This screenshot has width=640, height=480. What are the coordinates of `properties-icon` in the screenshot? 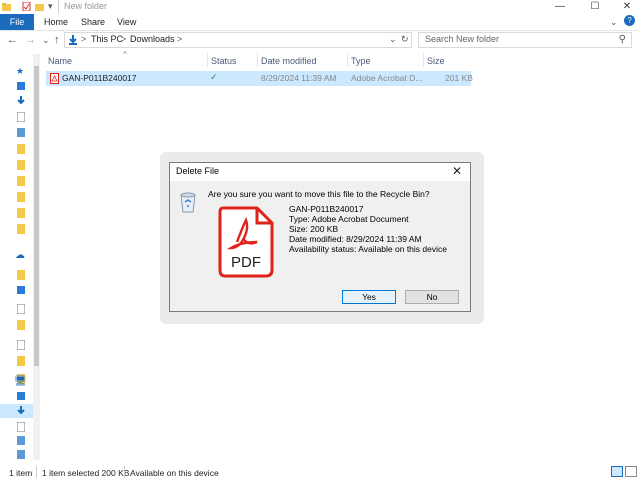 It's located at (26, 6).